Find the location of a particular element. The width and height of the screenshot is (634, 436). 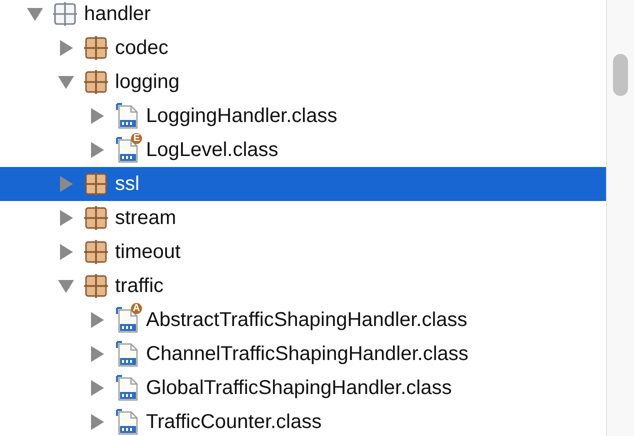

tree-item-label: LogLevel.class is located at coordinates (212, 150).